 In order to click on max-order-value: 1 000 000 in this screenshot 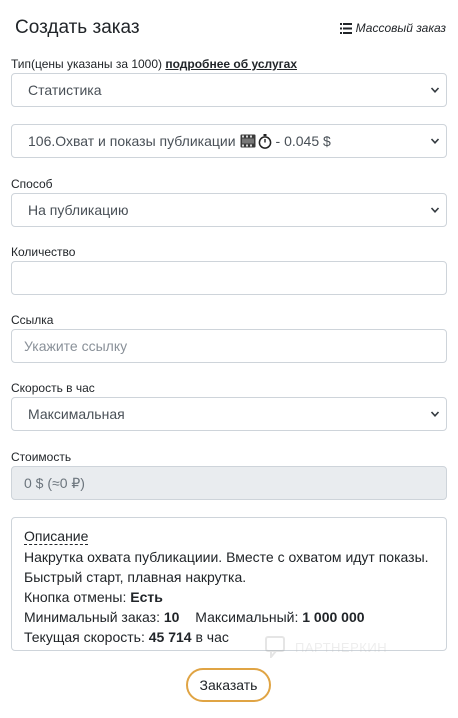, I will do `click(333, 617)`.